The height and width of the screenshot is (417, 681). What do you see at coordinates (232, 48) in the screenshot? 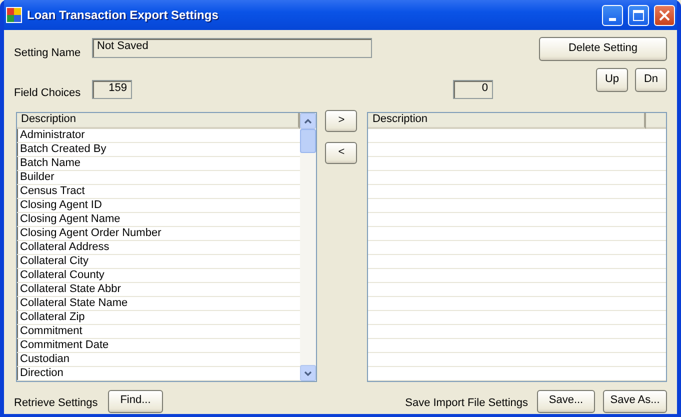
I see `setting-name-field: Not Saved` at bounding box center [232, 48].